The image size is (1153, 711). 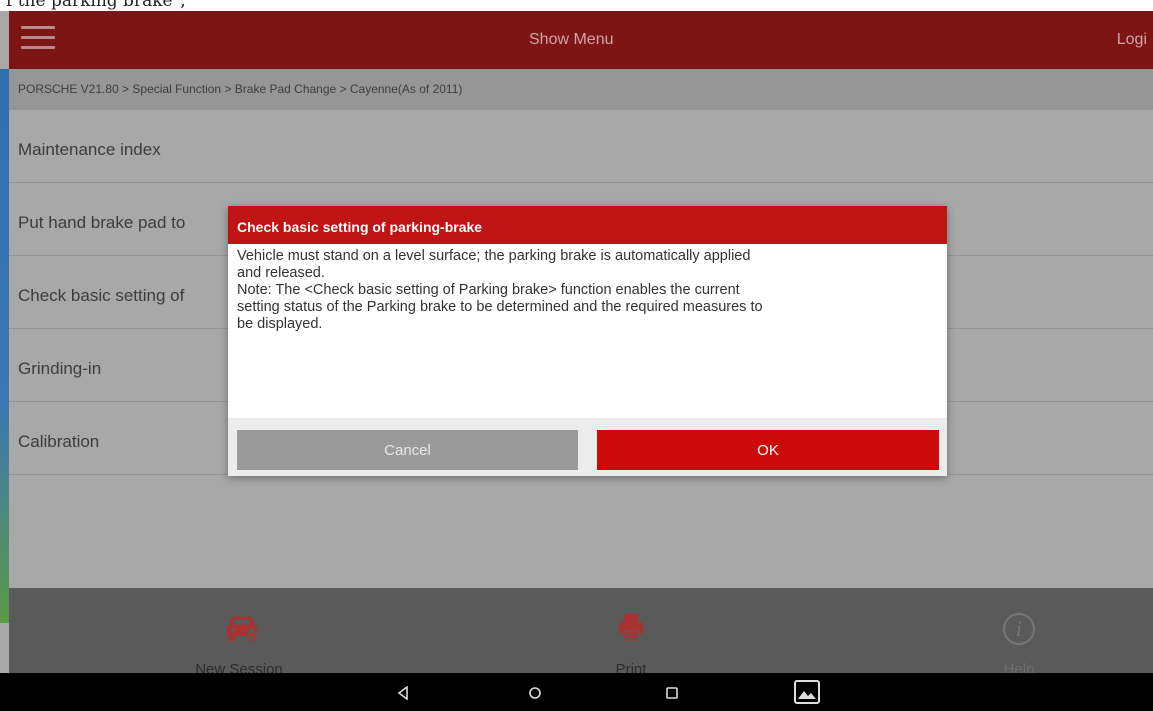 I want to click on help-button: i Help, so click(x=1019, y=636).